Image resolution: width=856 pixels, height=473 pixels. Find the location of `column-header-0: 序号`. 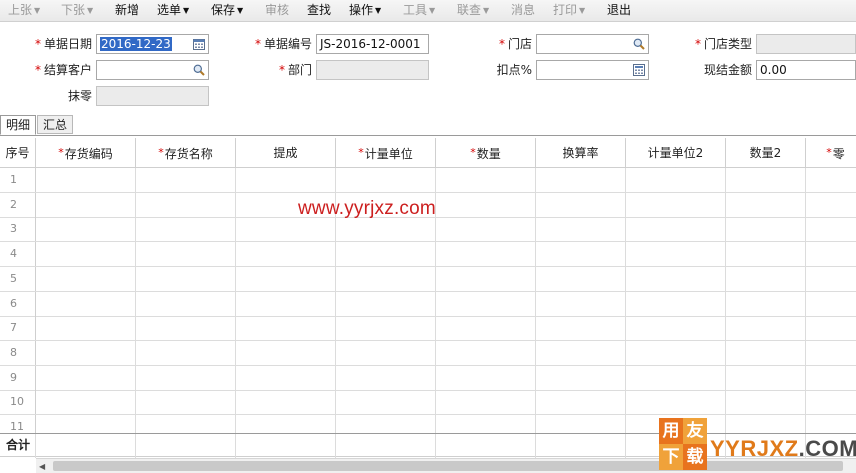

column-header-0: 序号 is located at coordinates (18, 153).